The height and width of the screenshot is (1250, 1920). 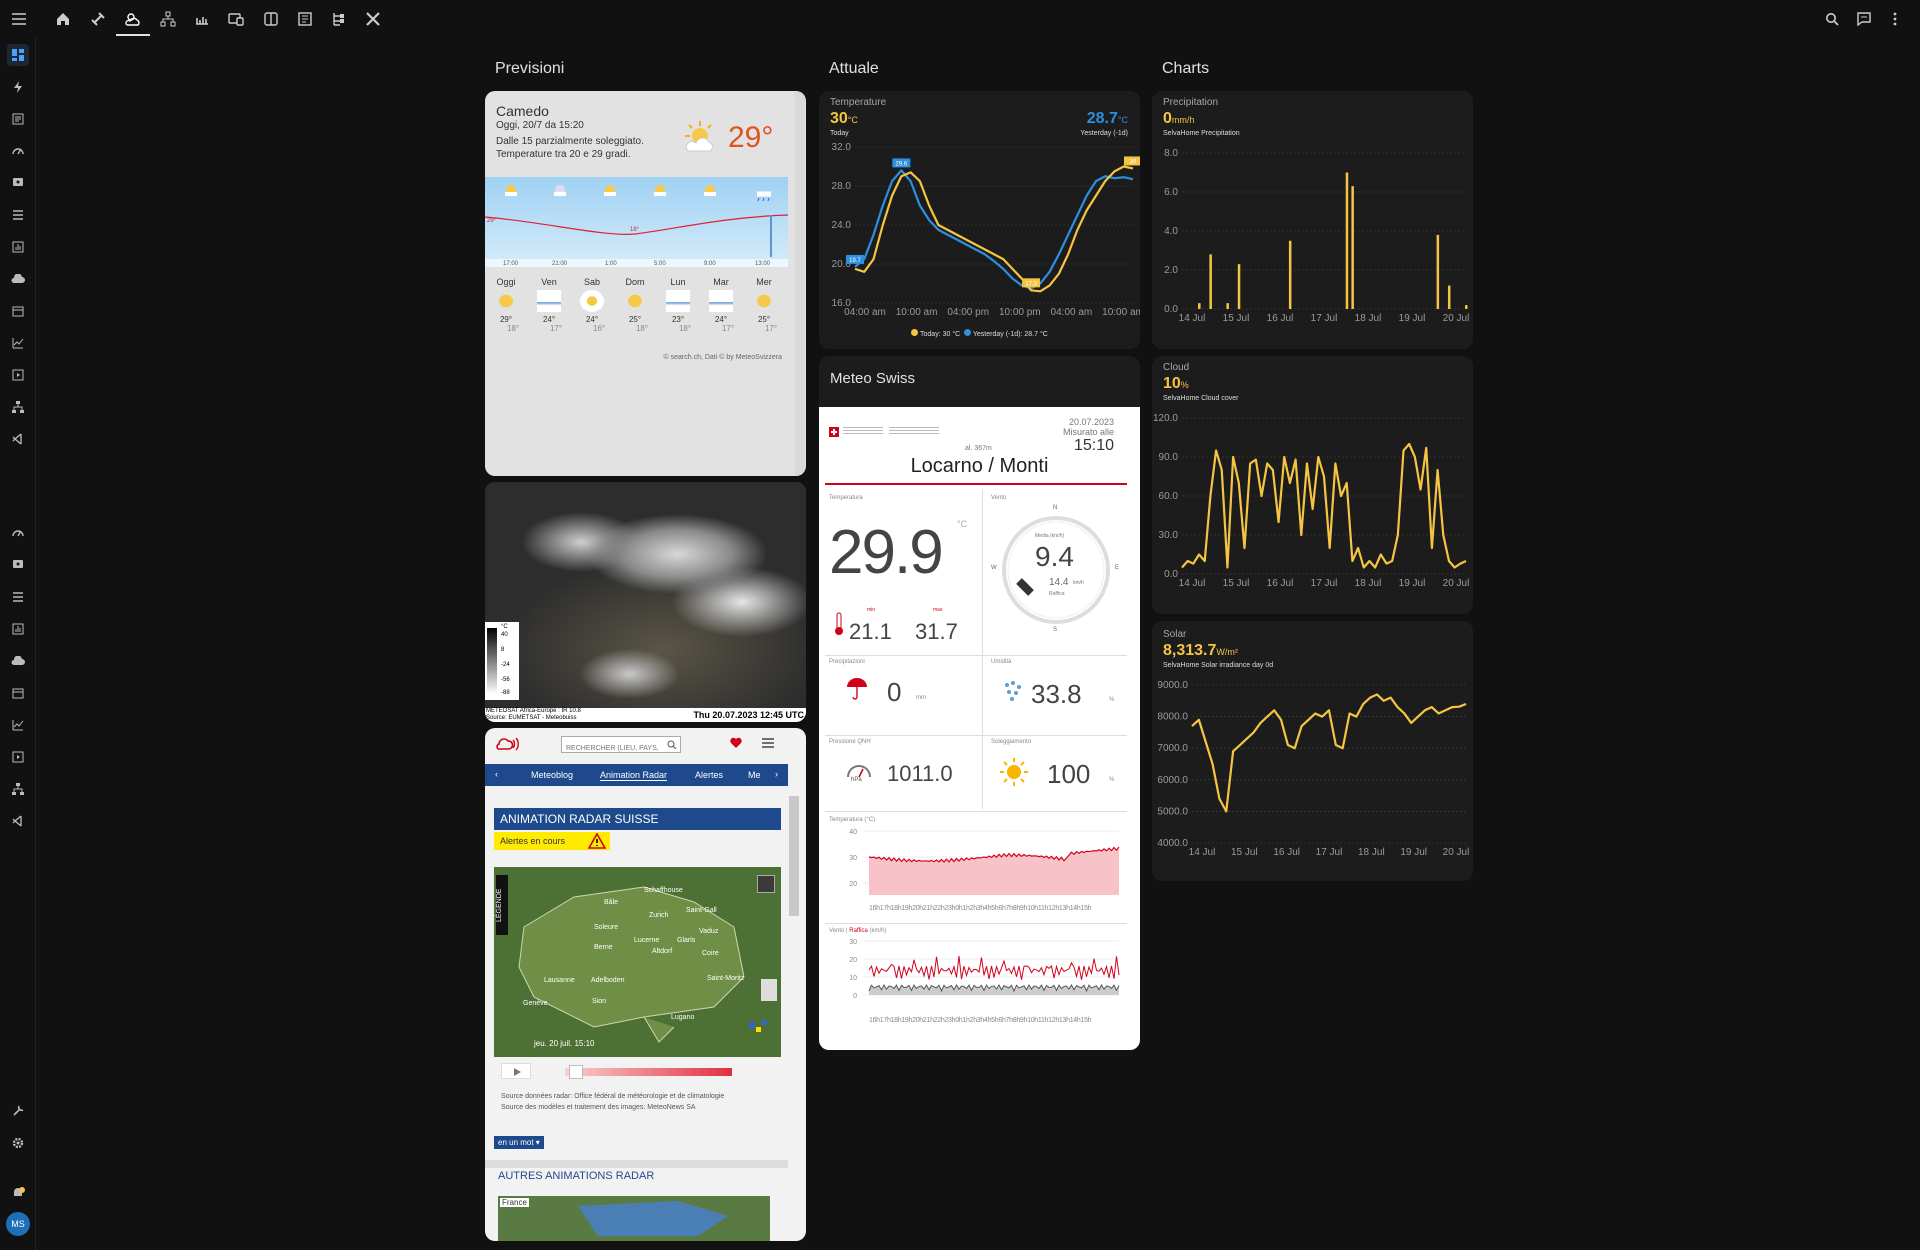 I want to click on sidebar-person-icon, so click(x=18, y=183).